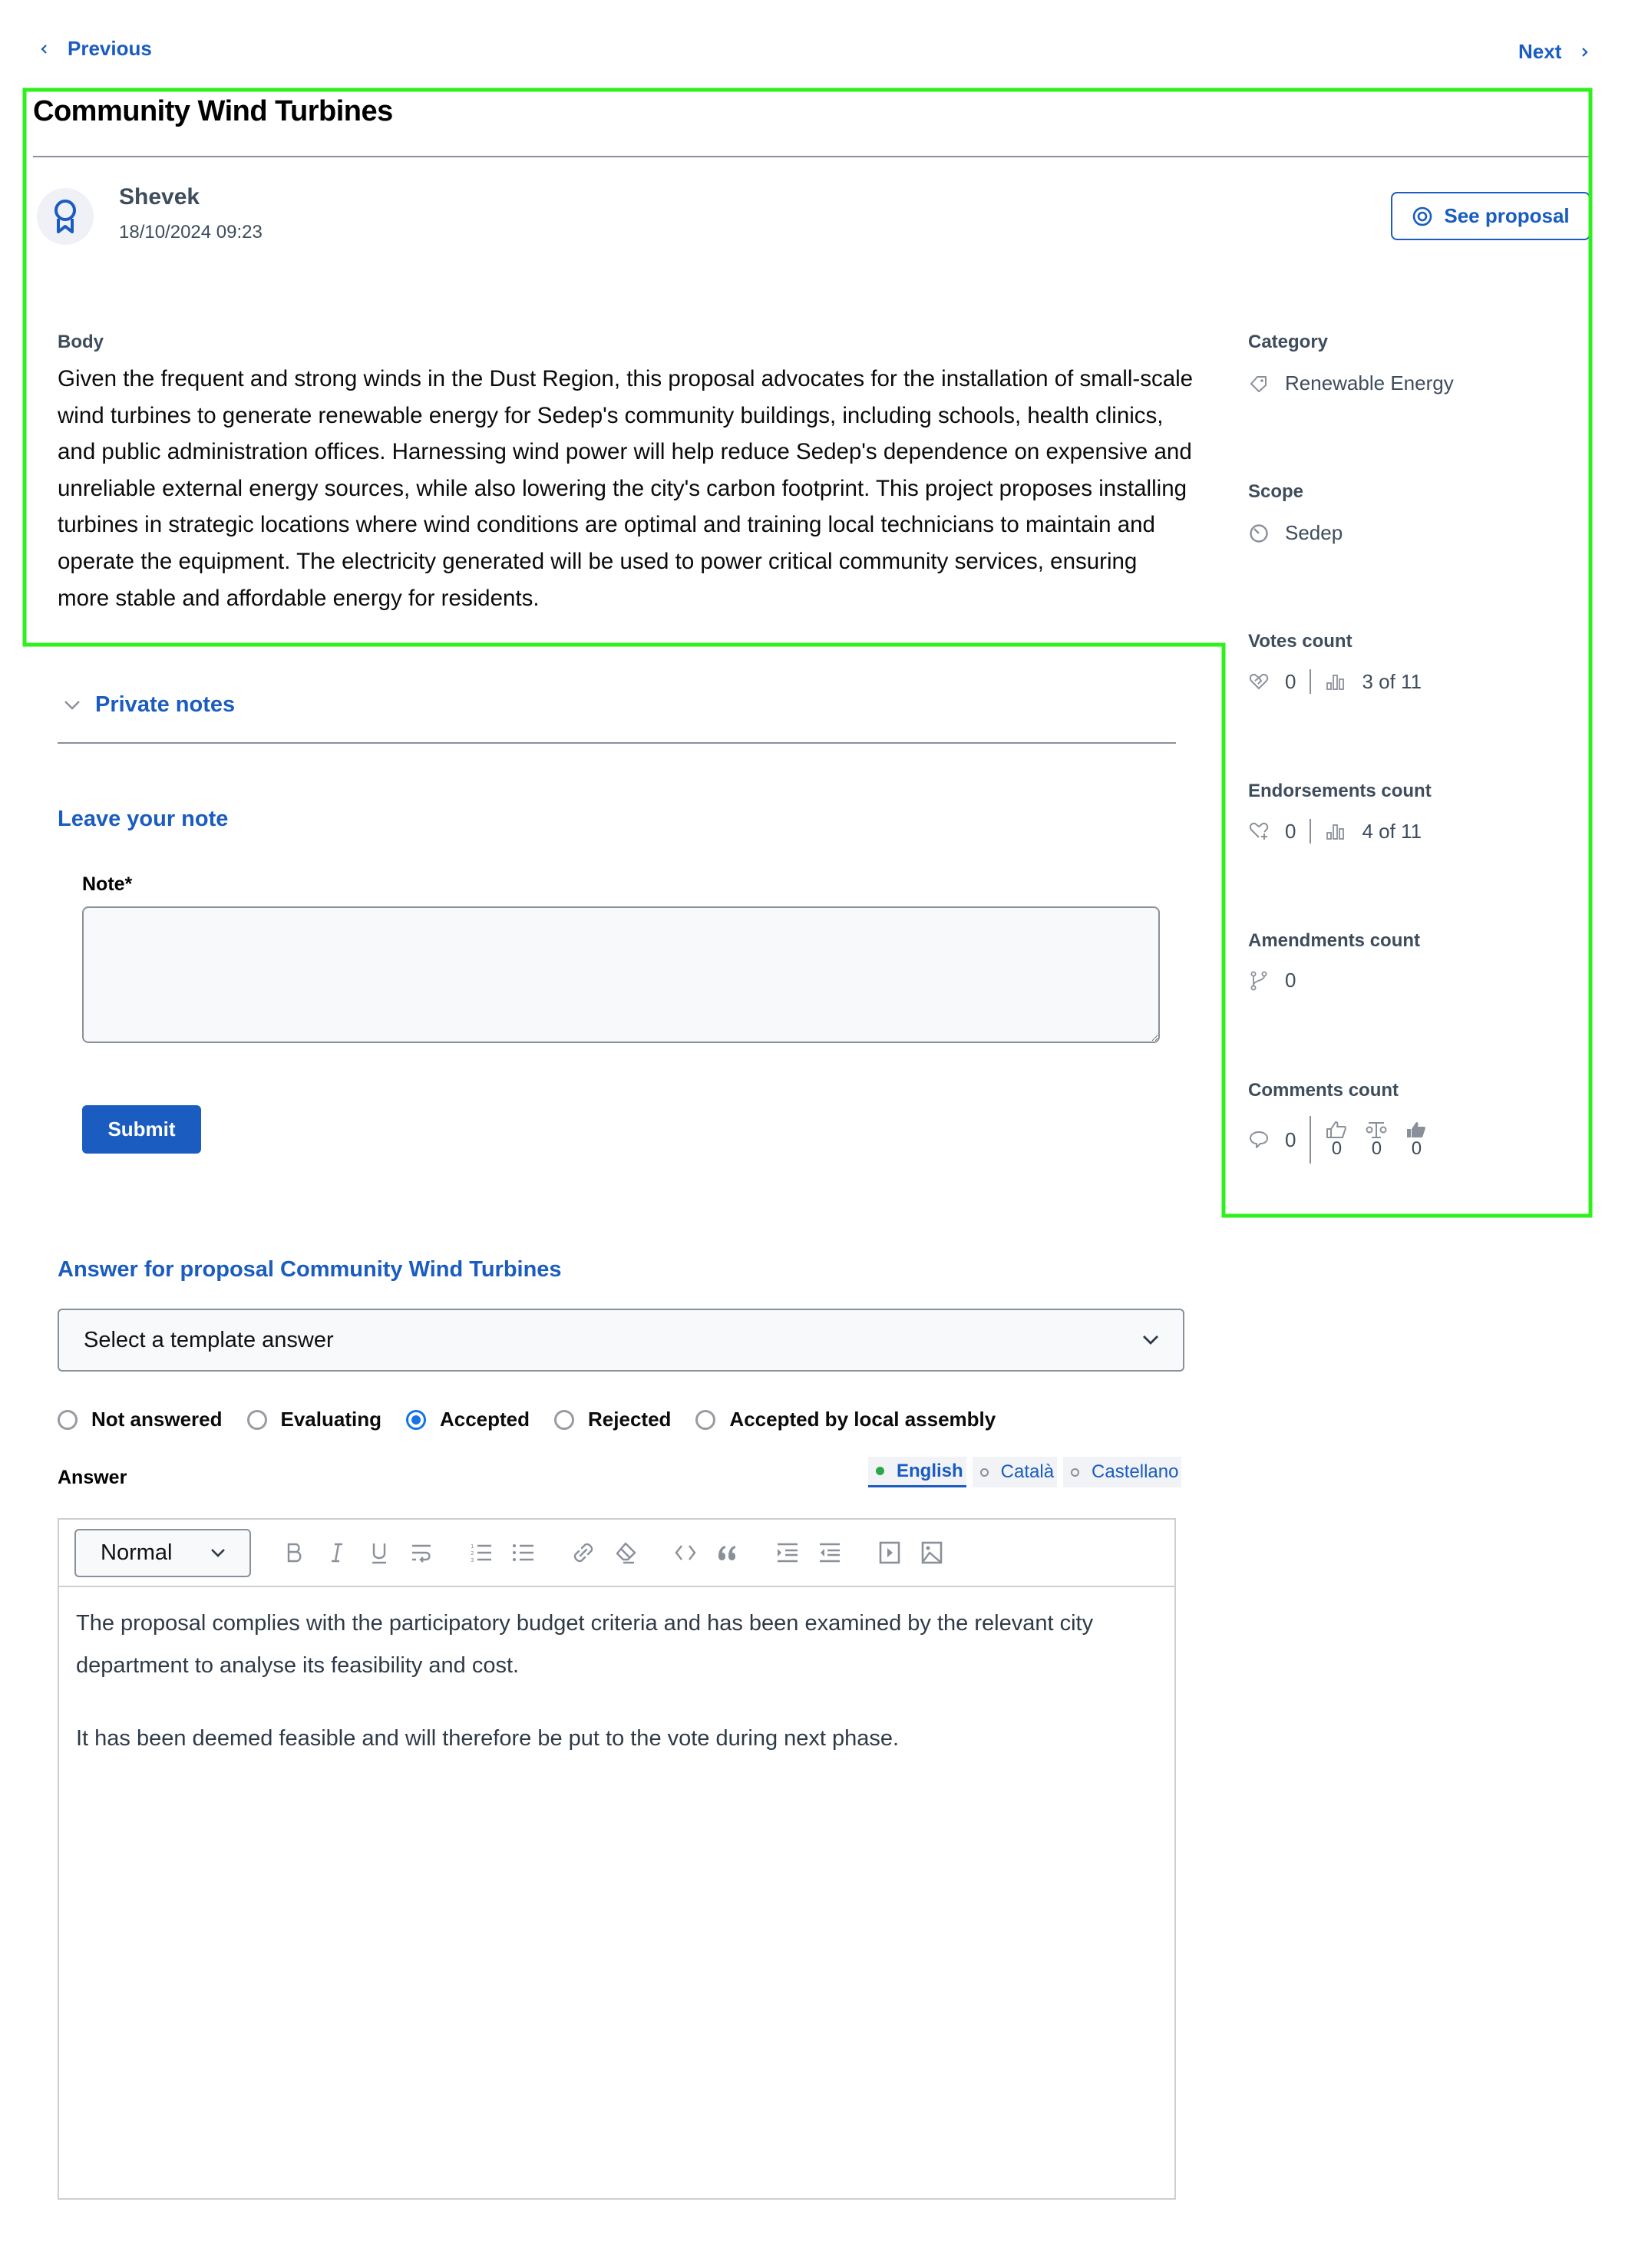  Describe the element at coordinates (1323, 1090) in the screenshot. I see `comments-label: Comments count` at that location.